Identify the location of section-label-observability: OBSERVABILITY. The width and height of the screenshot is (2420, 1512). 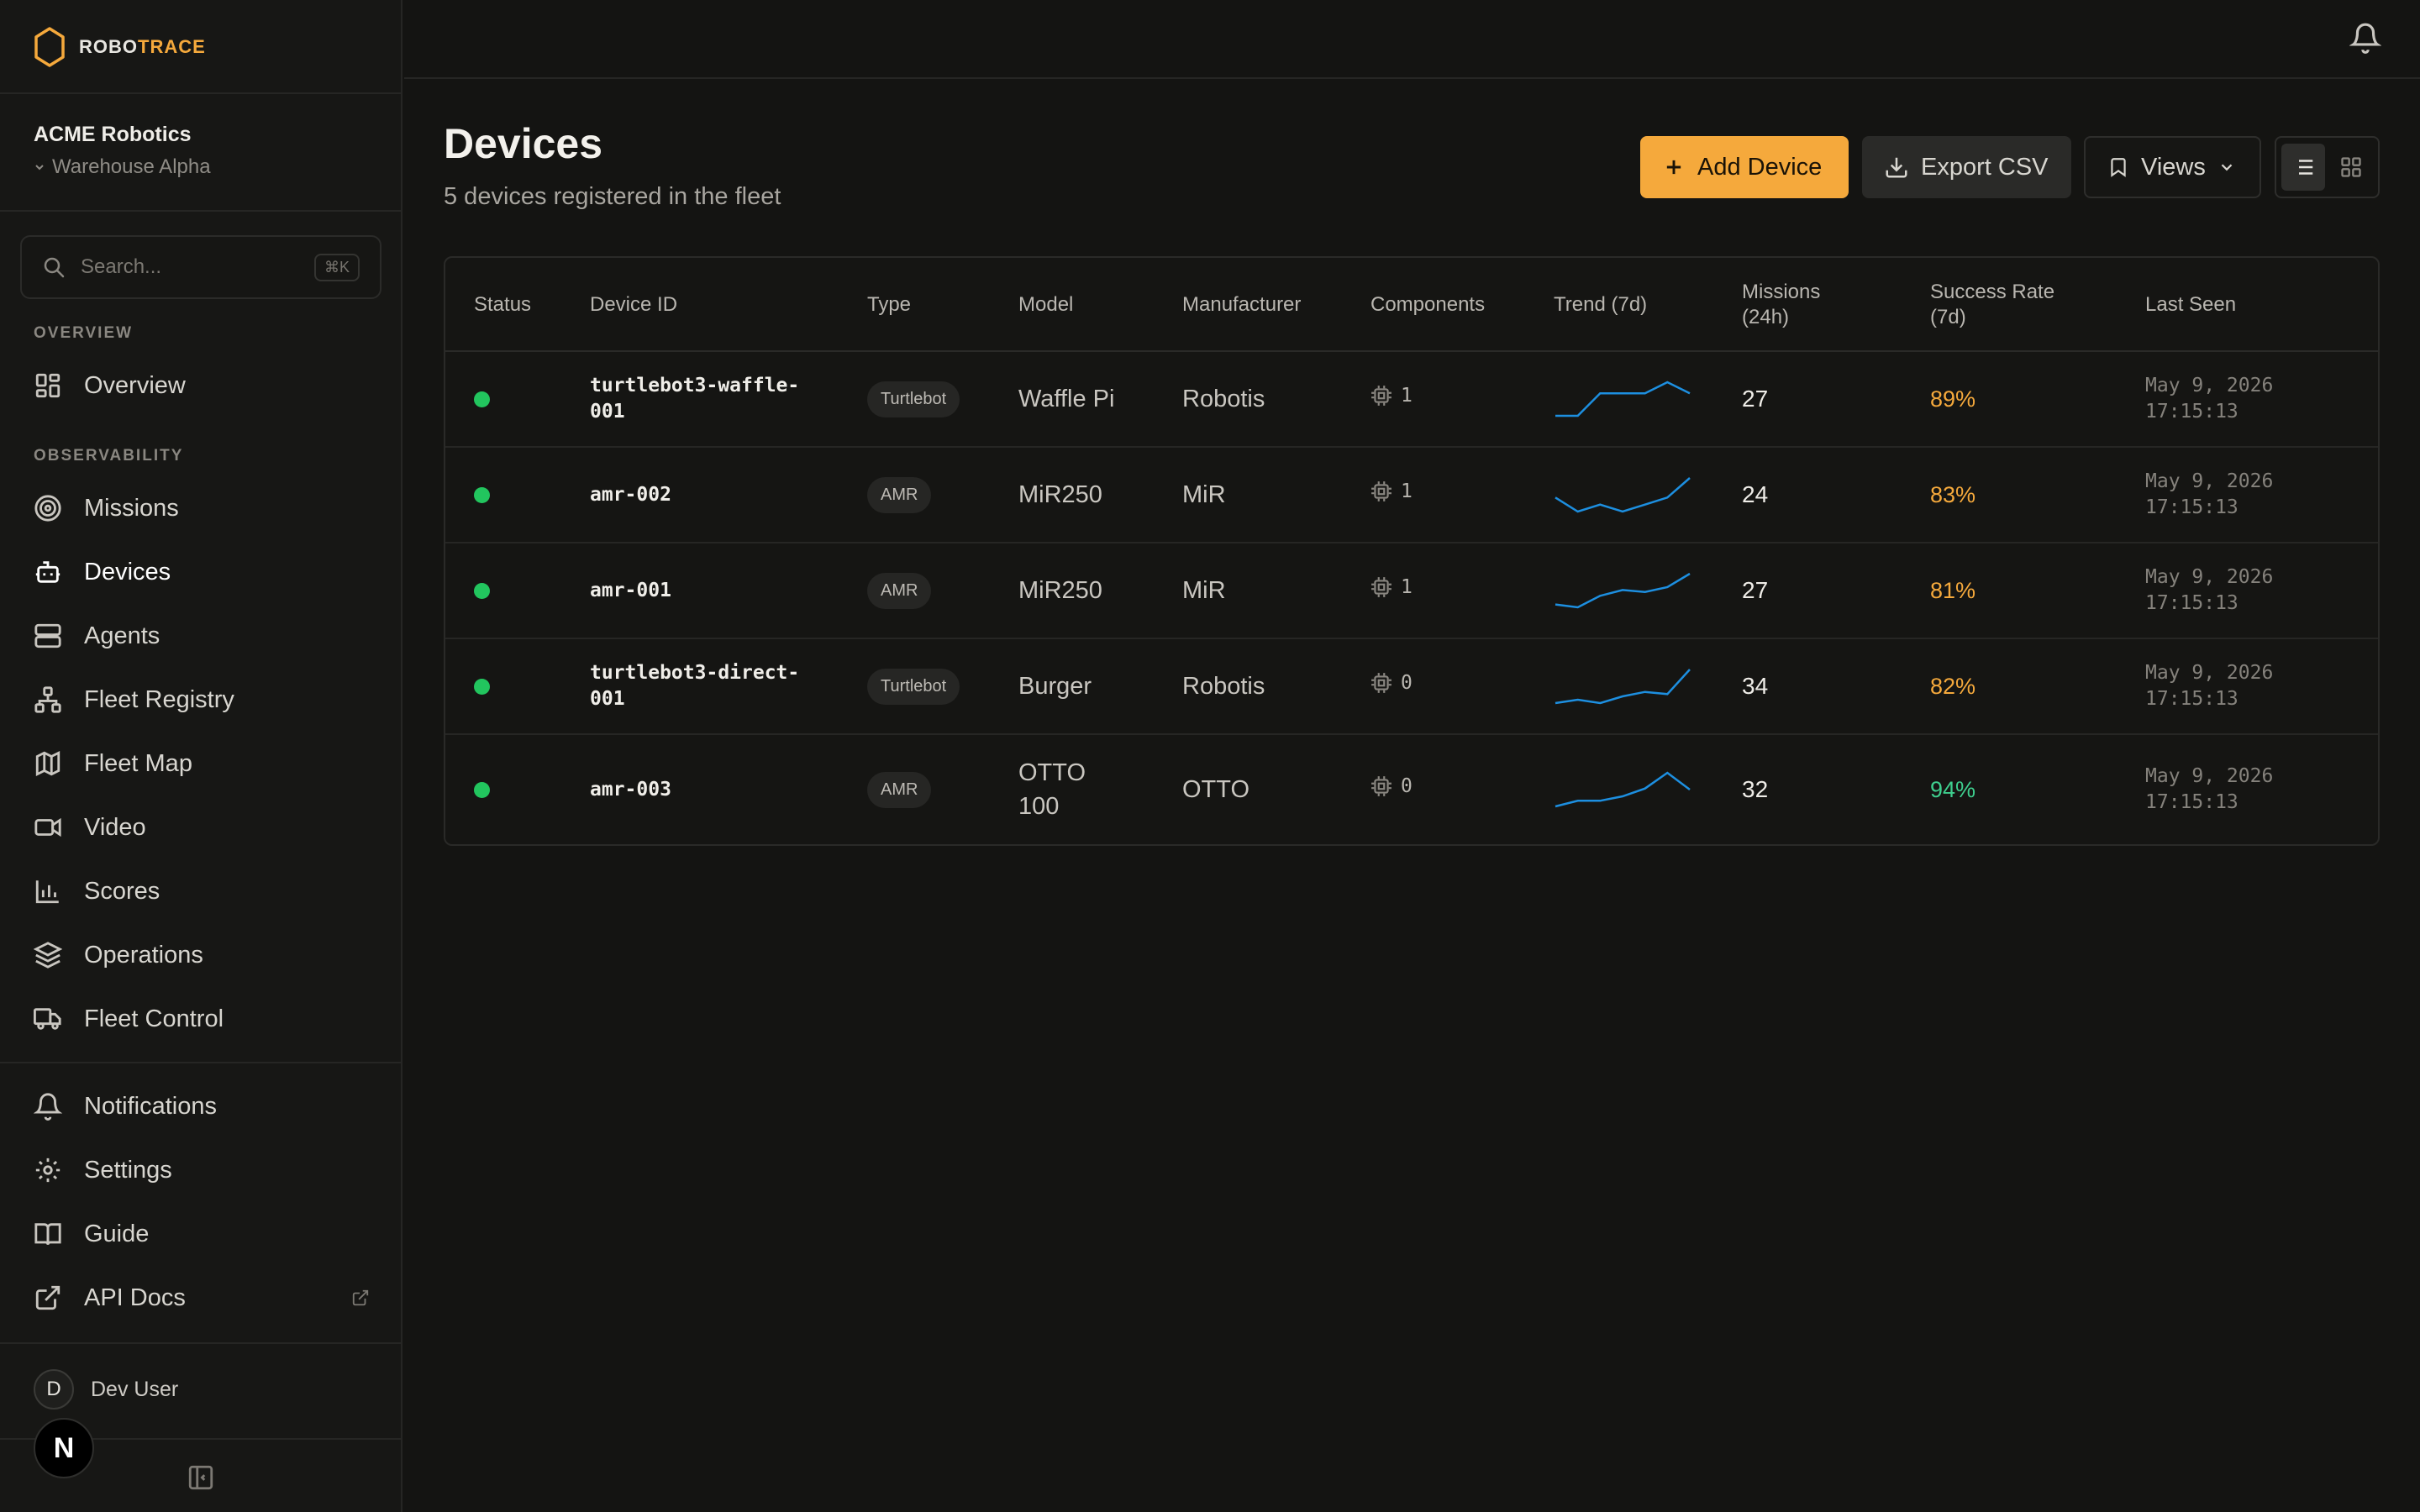
(109, 456).